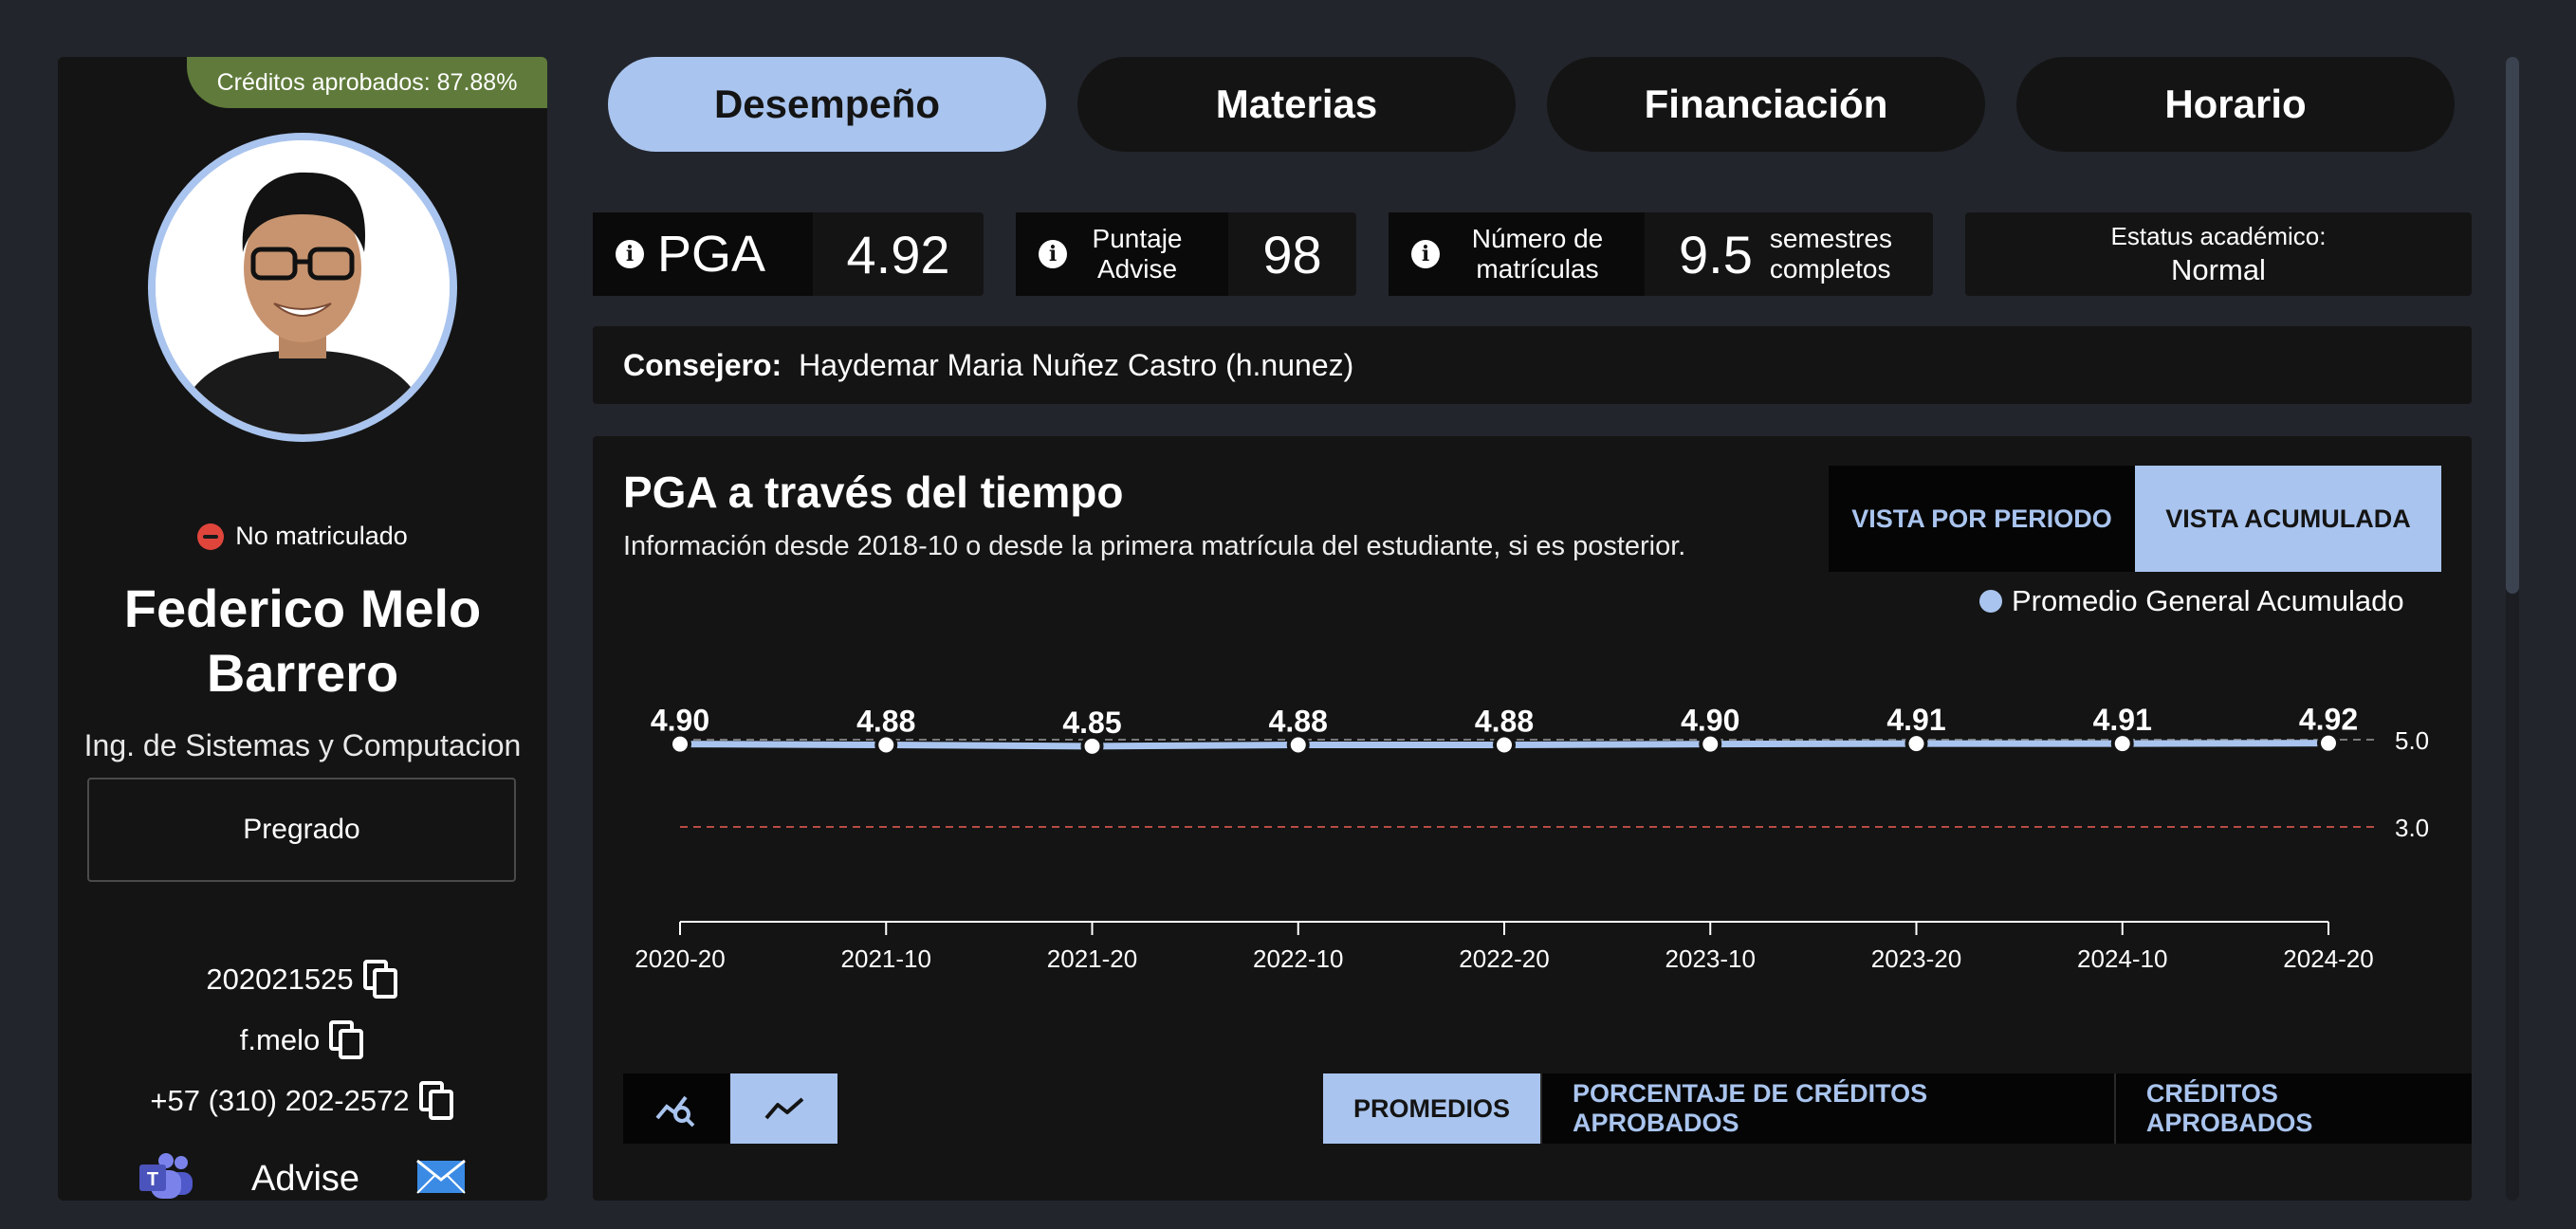  I want to click on reference-label: 3.0, so click(2412, 828).